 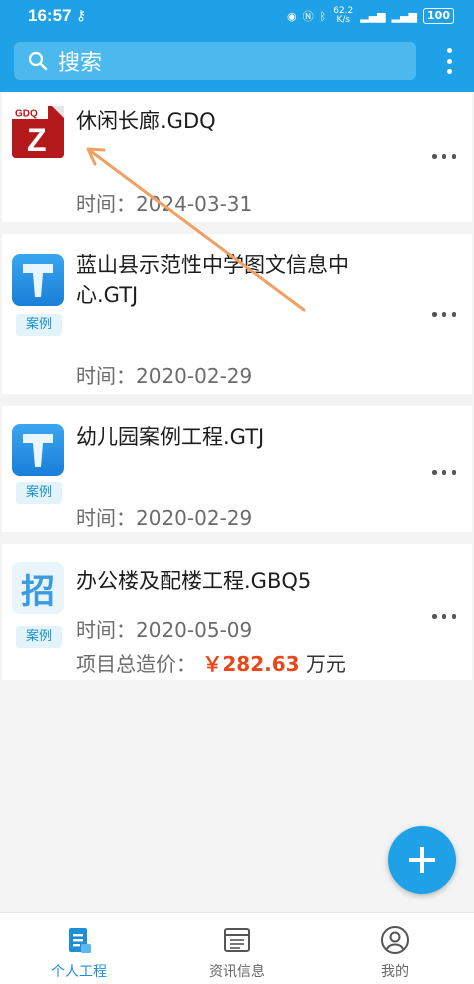 I want to click on status-icons: ◉ Ⓝ ᛒ 62.2 K/s ▂▄▆ ▂▄▆ 100, so click(x=370, y=16).